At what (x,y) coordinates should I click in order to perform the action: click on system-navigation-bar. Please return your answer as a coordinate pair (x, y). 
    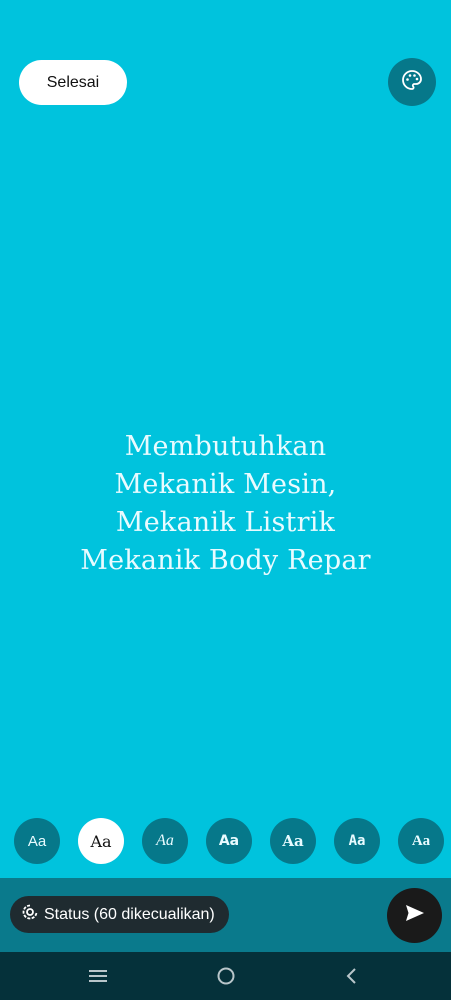
    Looking at the image, I should click on (225, 976).